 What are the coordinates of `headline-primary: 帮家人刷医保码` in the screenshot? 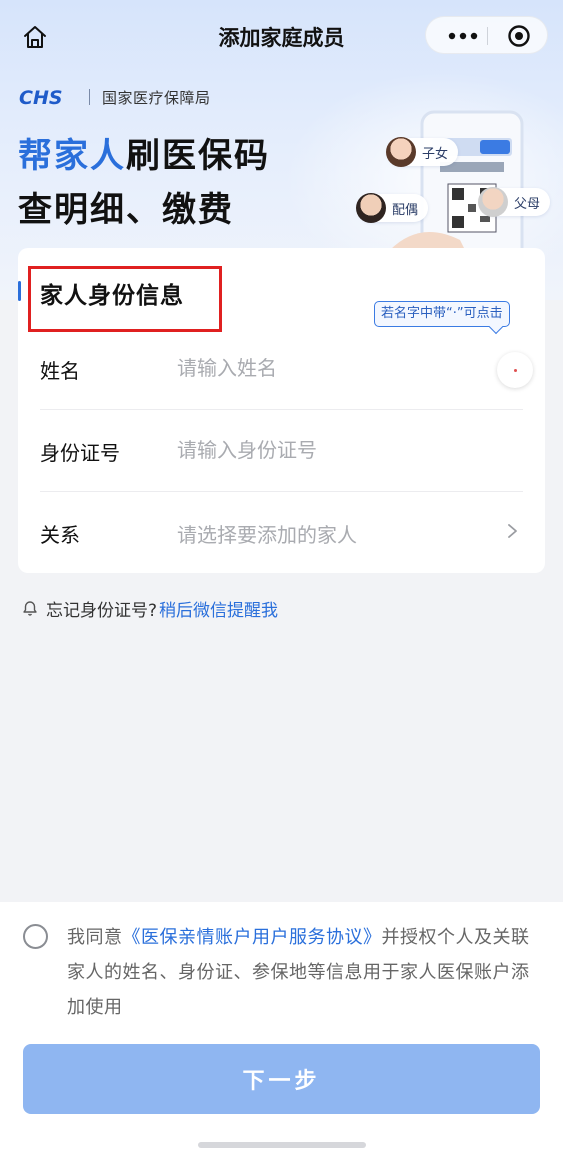 It's located at (144, 152).